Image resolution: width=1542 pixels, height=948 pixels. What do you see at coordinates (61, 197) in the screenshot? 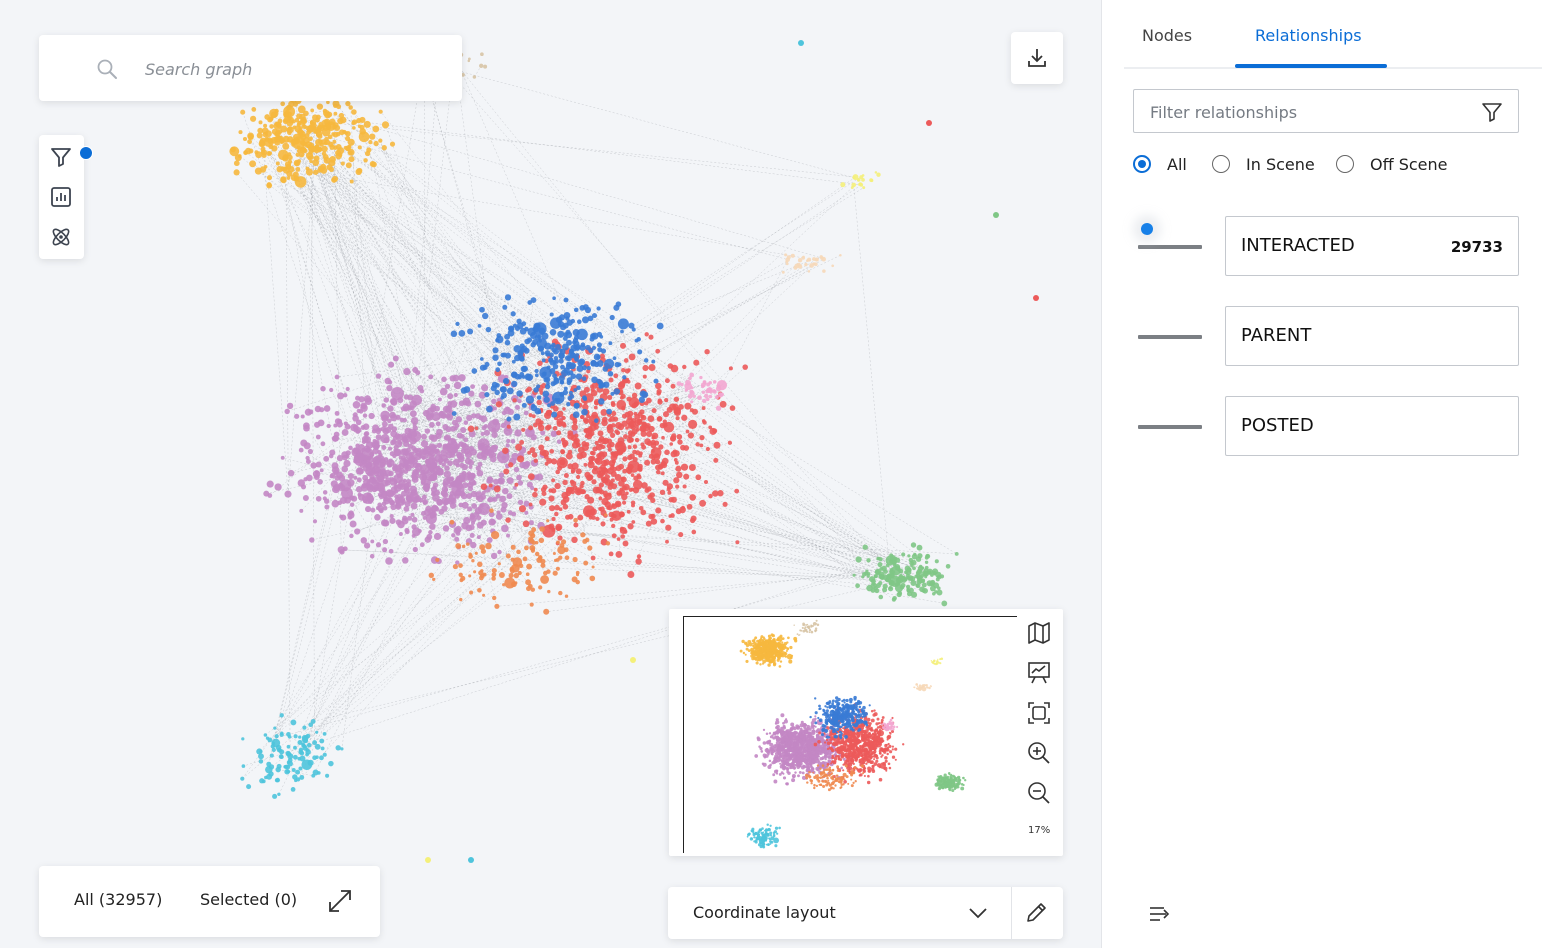
I see `statistics-tool-button` at bounding box center [61, 197].